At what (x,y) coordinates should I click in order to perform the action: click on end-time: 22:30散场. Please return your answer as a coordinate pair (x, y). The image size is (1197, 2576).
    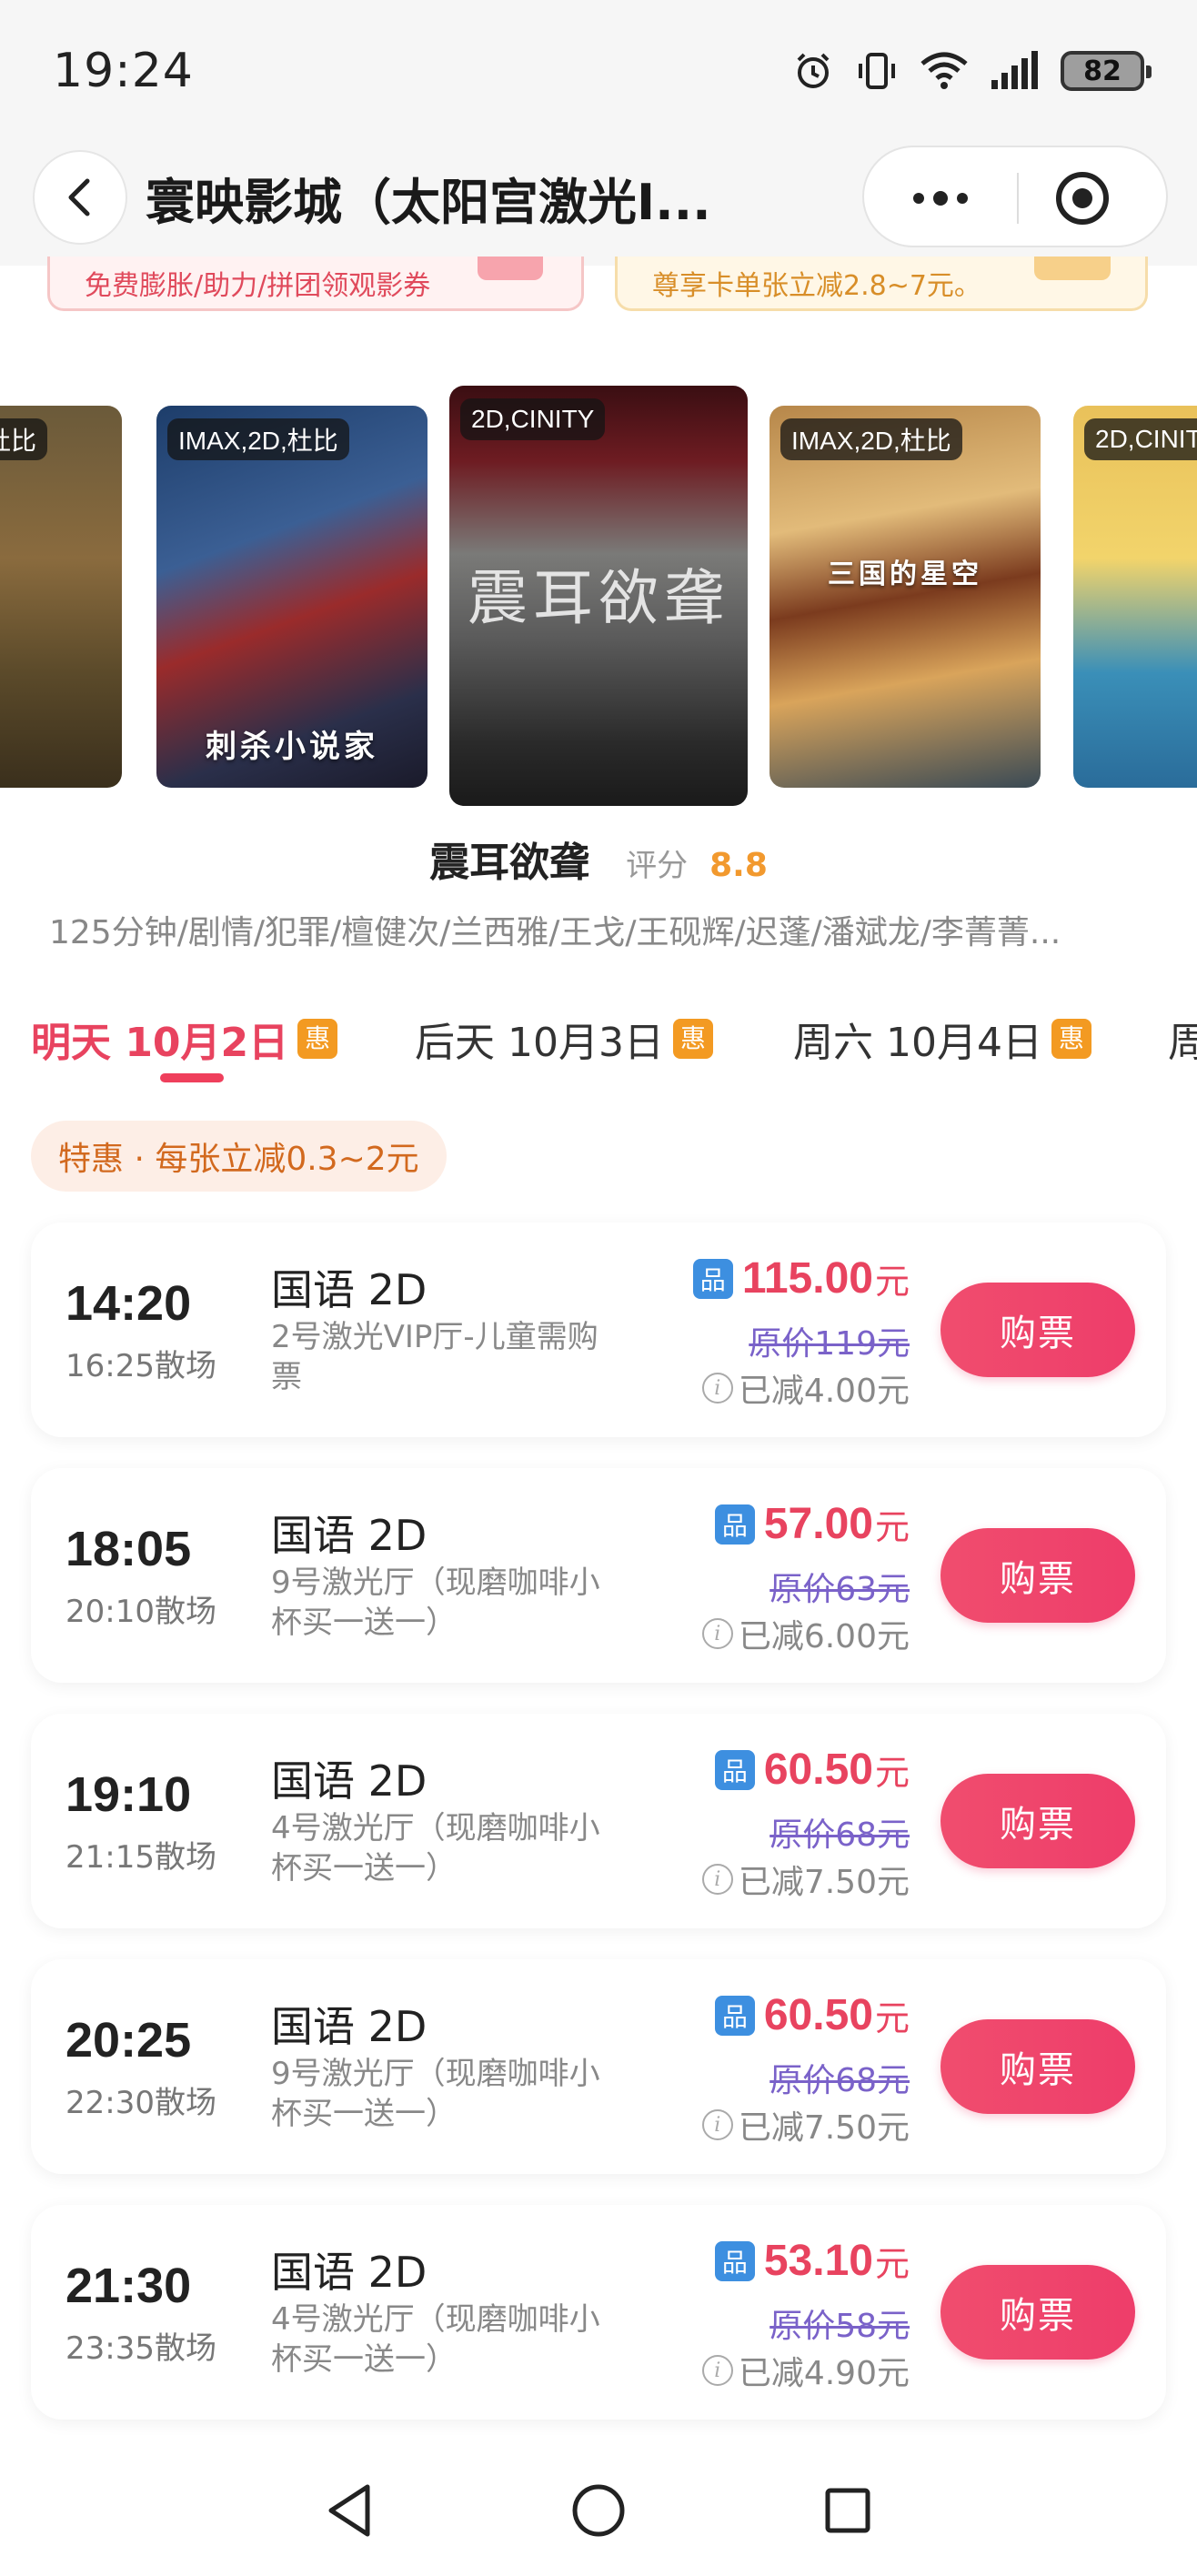
    Looking at the image, I should click on (140, 2103).